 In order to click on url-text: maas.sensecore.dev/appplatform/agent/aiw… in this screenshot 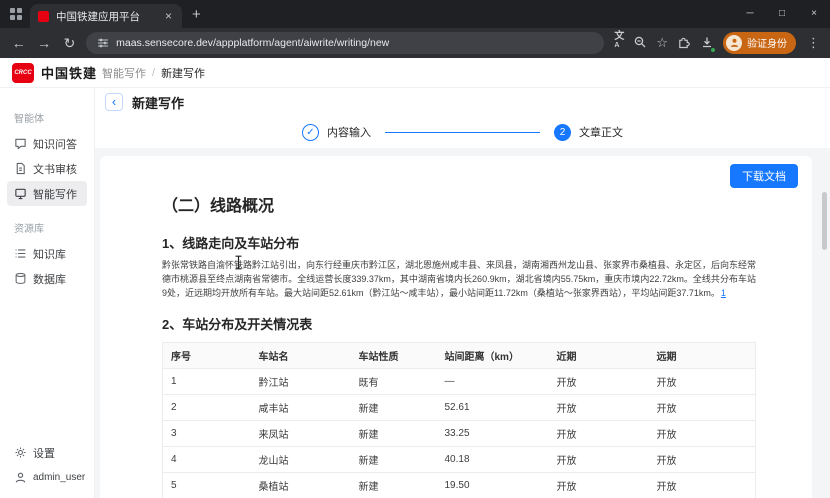, I will do `click(252, 43)`.